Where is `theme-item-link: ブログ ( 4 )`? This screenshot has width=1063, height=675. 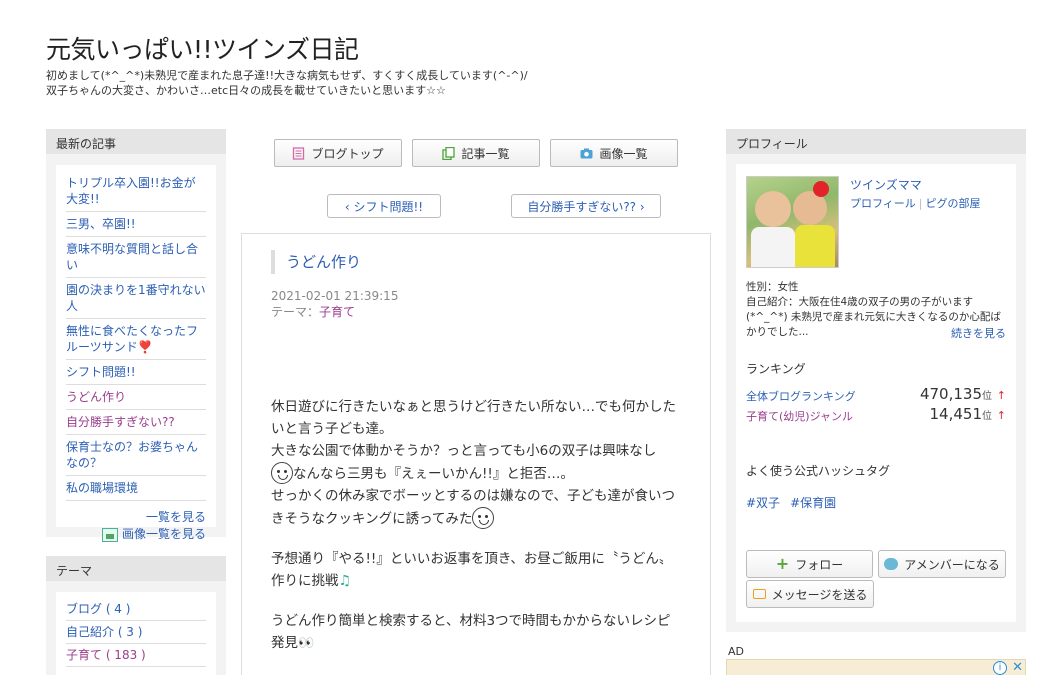 theme-item-link: ブログ ( 4 ) is located at coordinates (98, 609).